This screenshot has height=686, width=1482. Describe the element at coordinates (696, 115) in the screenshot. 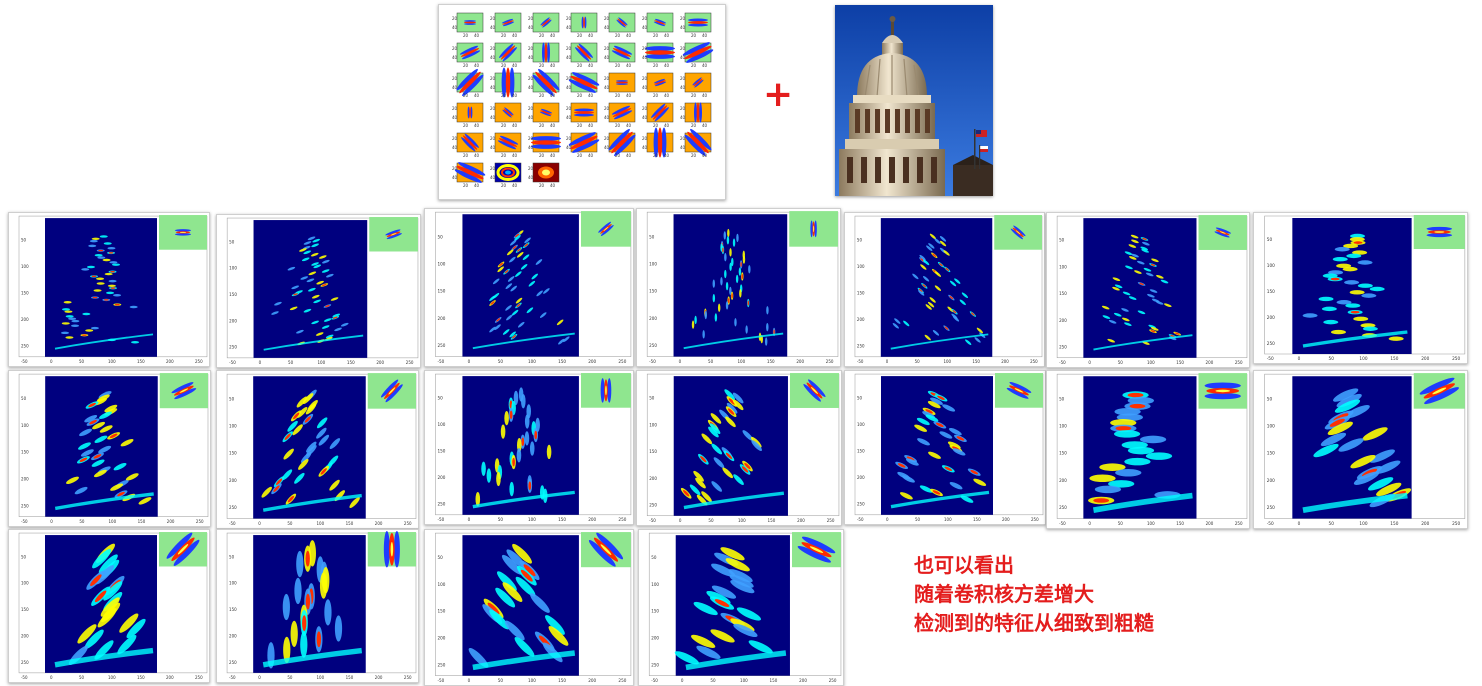

I see `filter-kernel-3-6: 20 40 20 40` at that location.